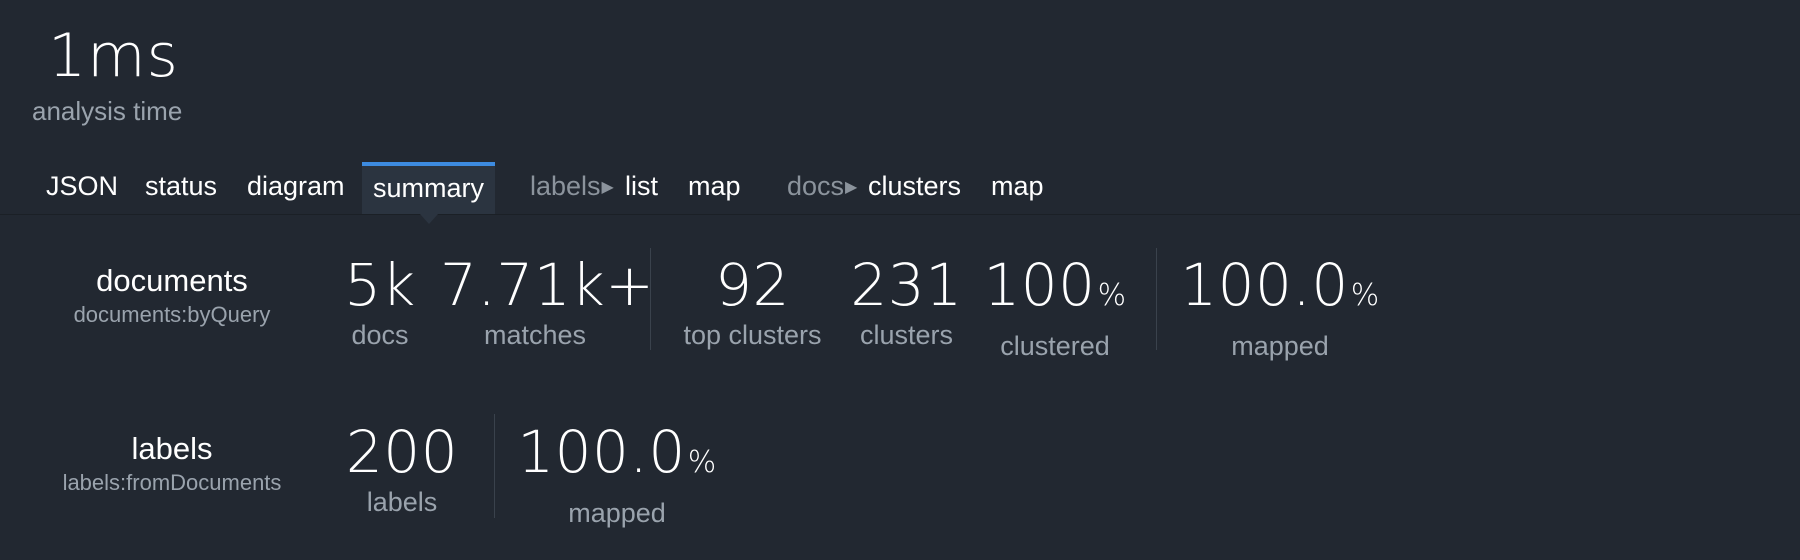 The image size is (1800, 560). I want to click on documents-section-title: documents, so click(172, 280).